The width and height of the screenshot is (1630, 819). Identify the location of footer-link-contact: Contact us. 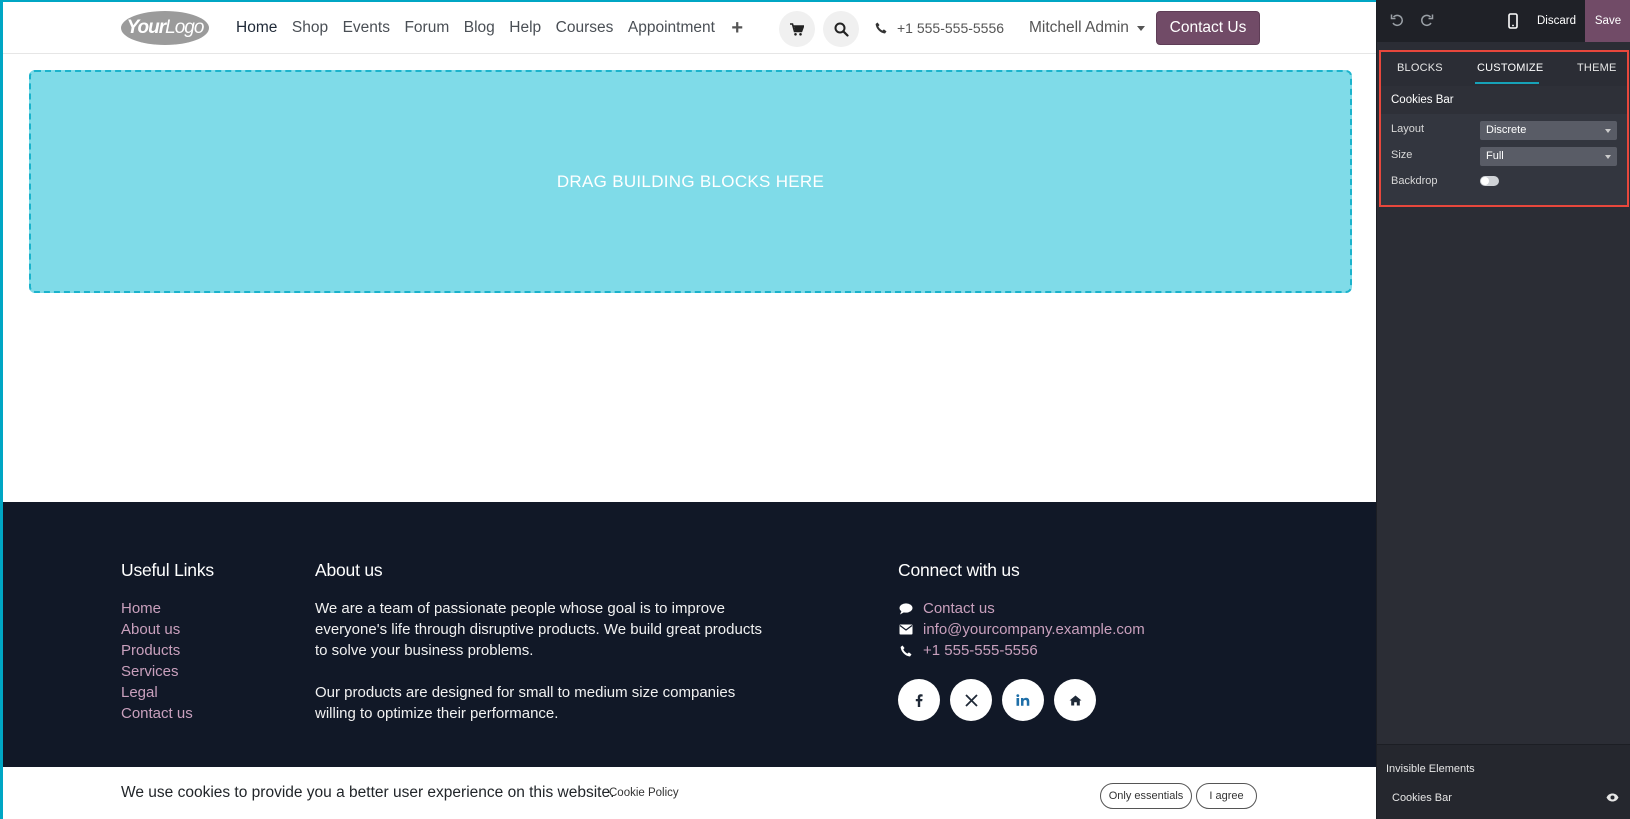
(167, 713).